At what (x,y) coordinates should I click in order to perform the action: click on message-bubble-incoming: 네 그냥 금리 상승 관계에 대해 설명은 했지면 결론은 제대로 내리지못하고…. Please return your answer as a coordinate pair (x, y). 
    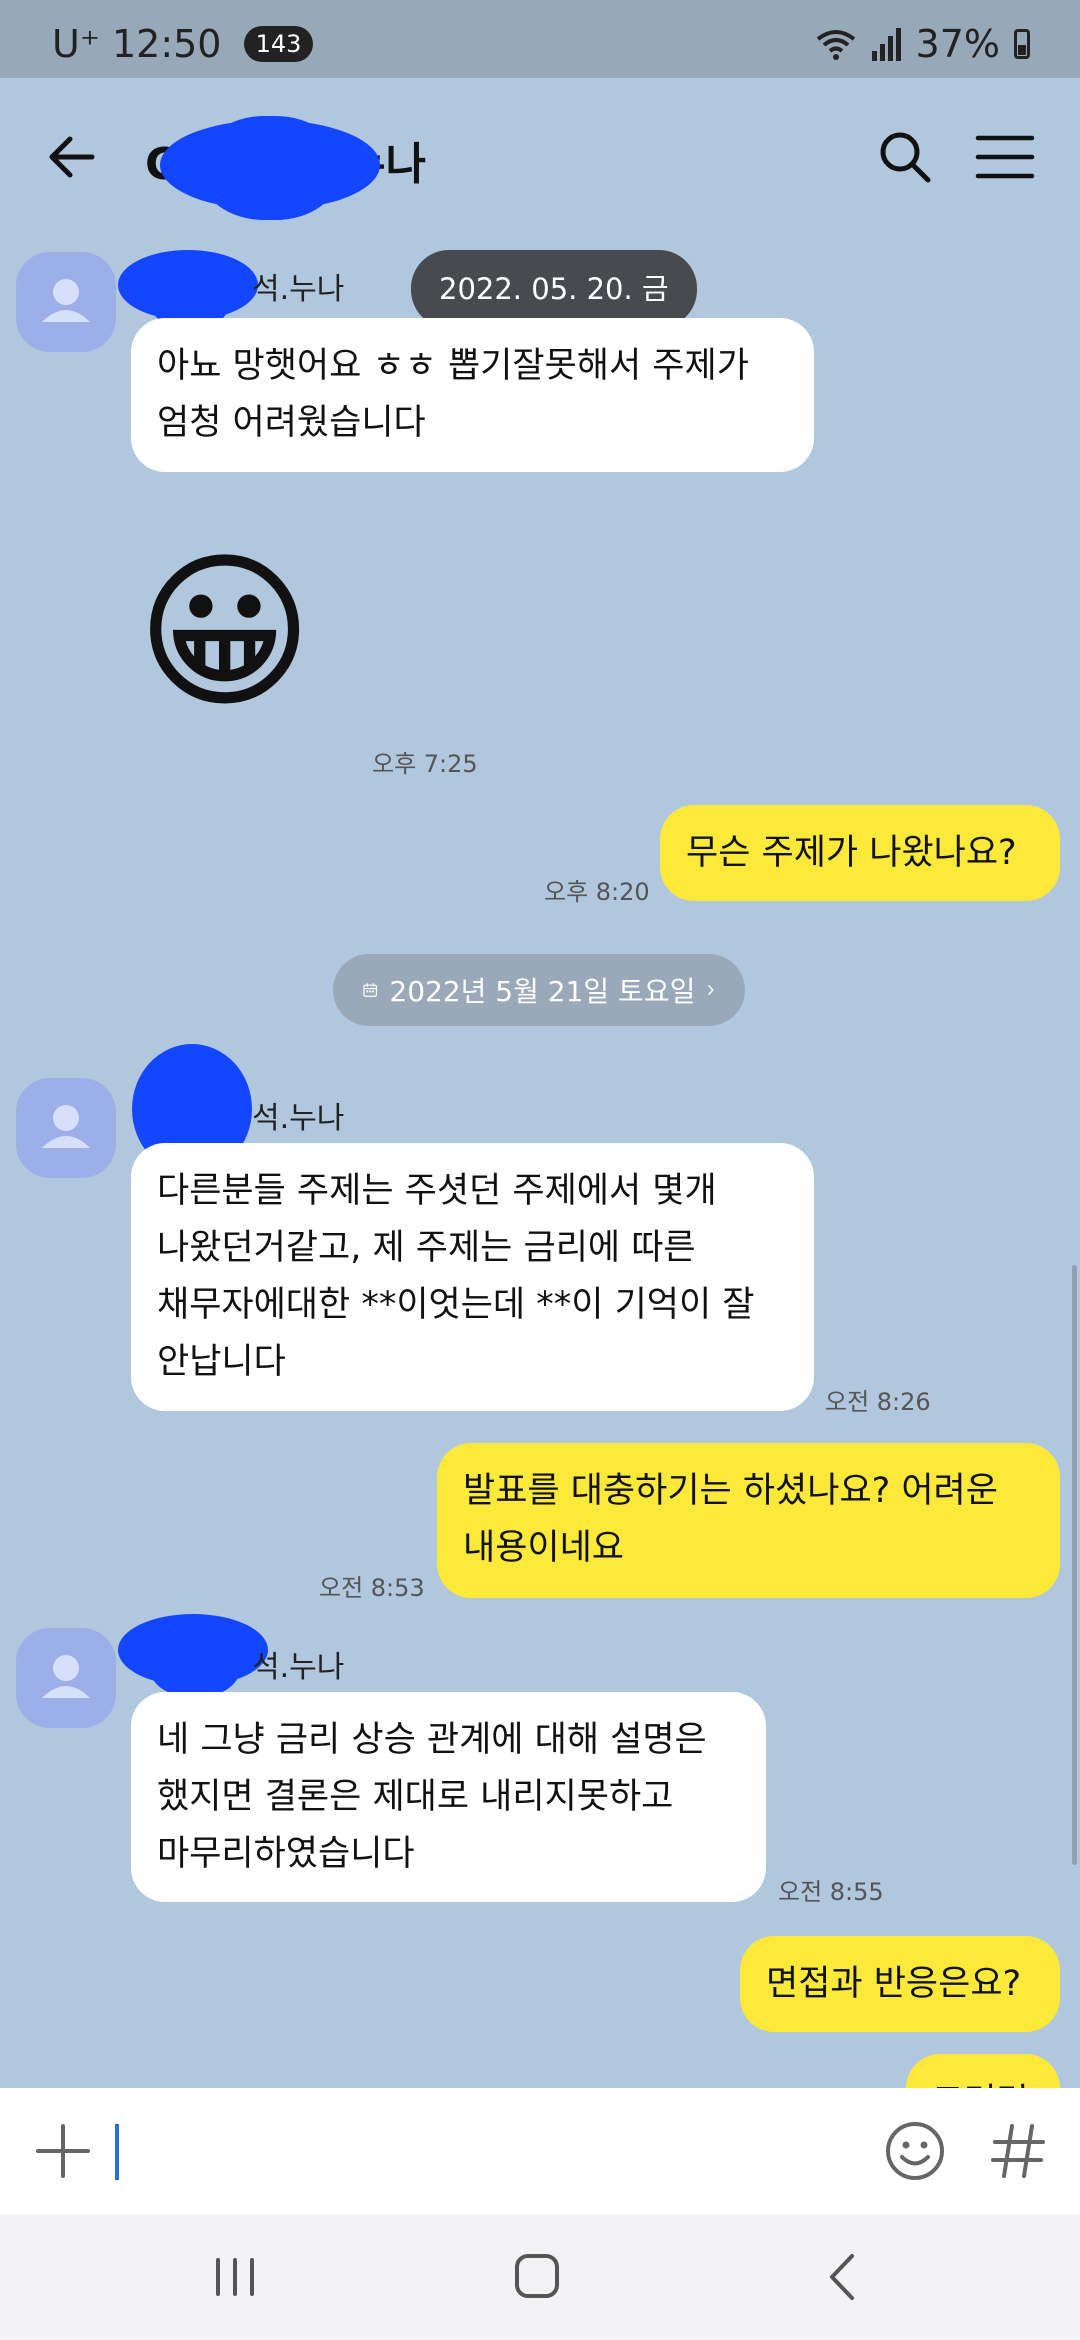
    Looking at the image, I should click on (448, 1797).